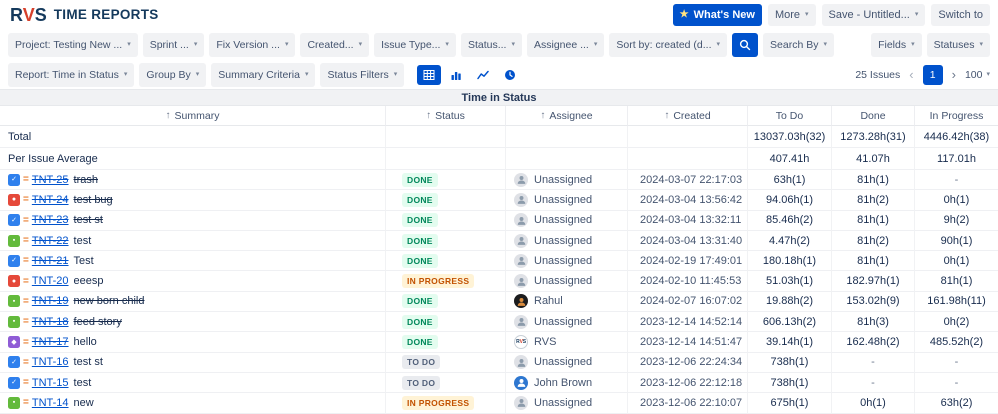 The height and width of the screenshot is (414, 998). I want to click on issue-key-link: TNT-15, so click(50, 383).